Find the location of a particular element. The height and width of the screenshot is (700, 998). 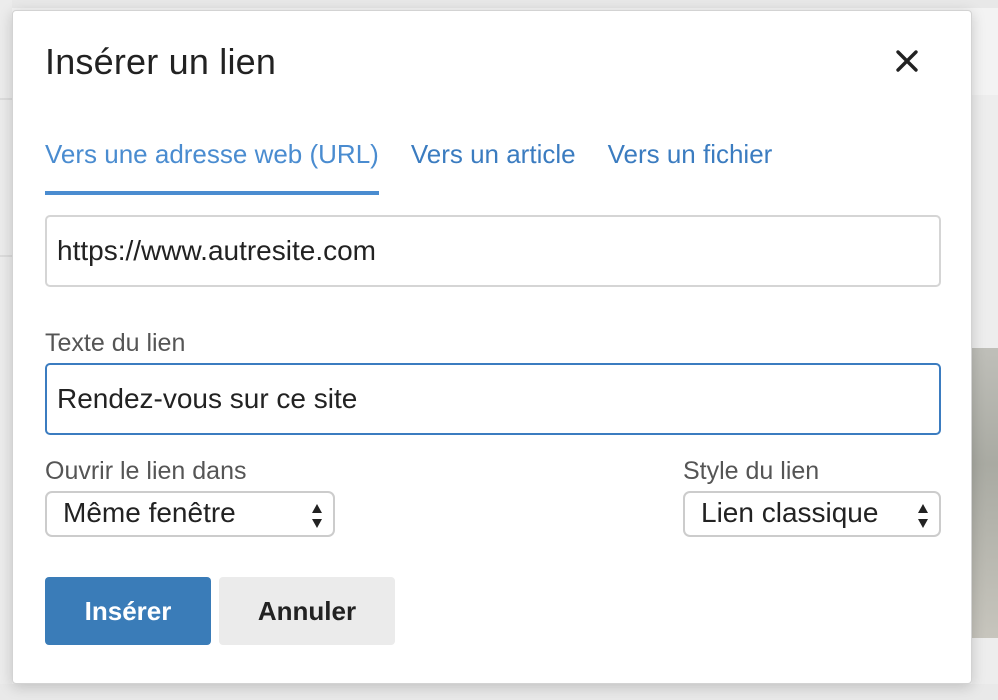

link-text-input is located at coordinates (493, 399).